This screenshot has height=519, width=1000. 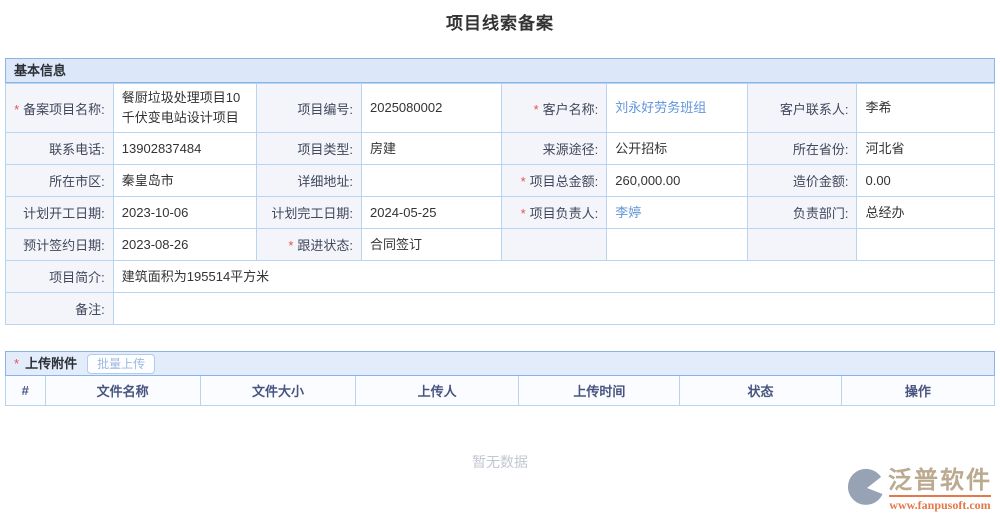 What do you see at coordinates (802, 212) in the screenshot?
I see `field-label-responsible-dept: 负责部门:` at bounding box center [802, 212].